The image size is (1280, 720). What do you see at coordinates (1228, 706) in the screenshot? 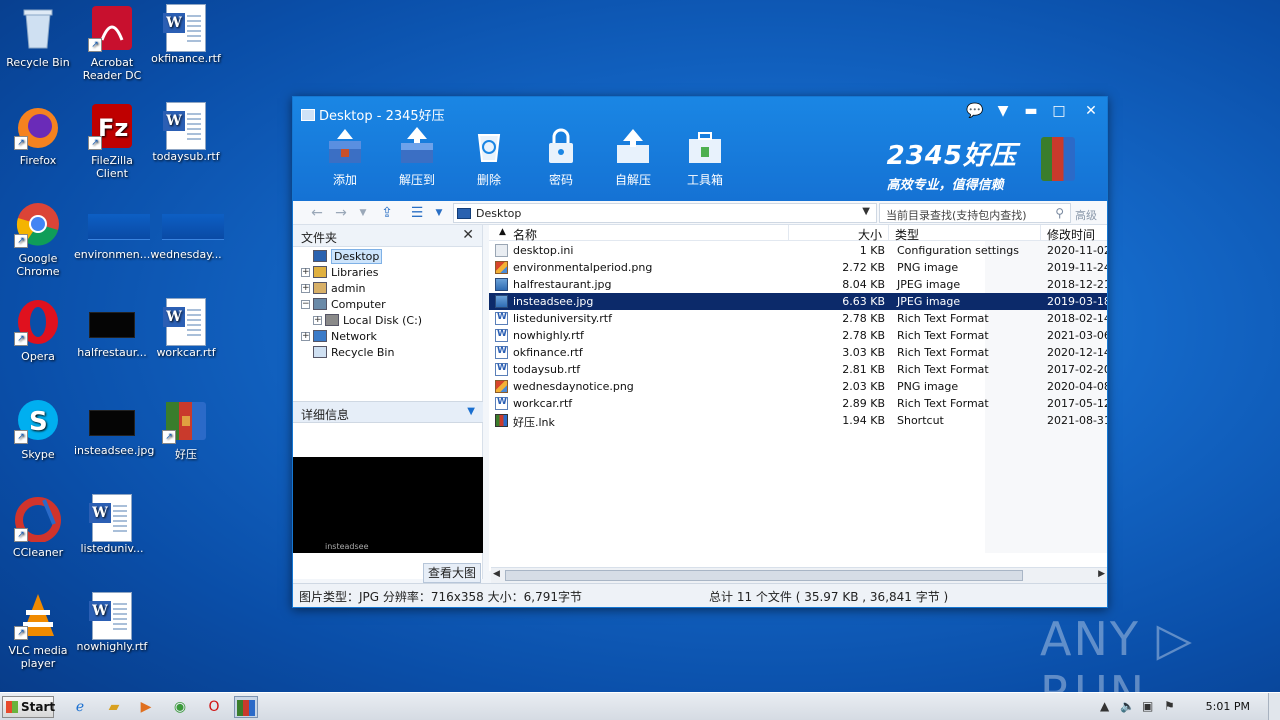
I see `clock: 5:01 PM` at bounding box center [1228, 706].